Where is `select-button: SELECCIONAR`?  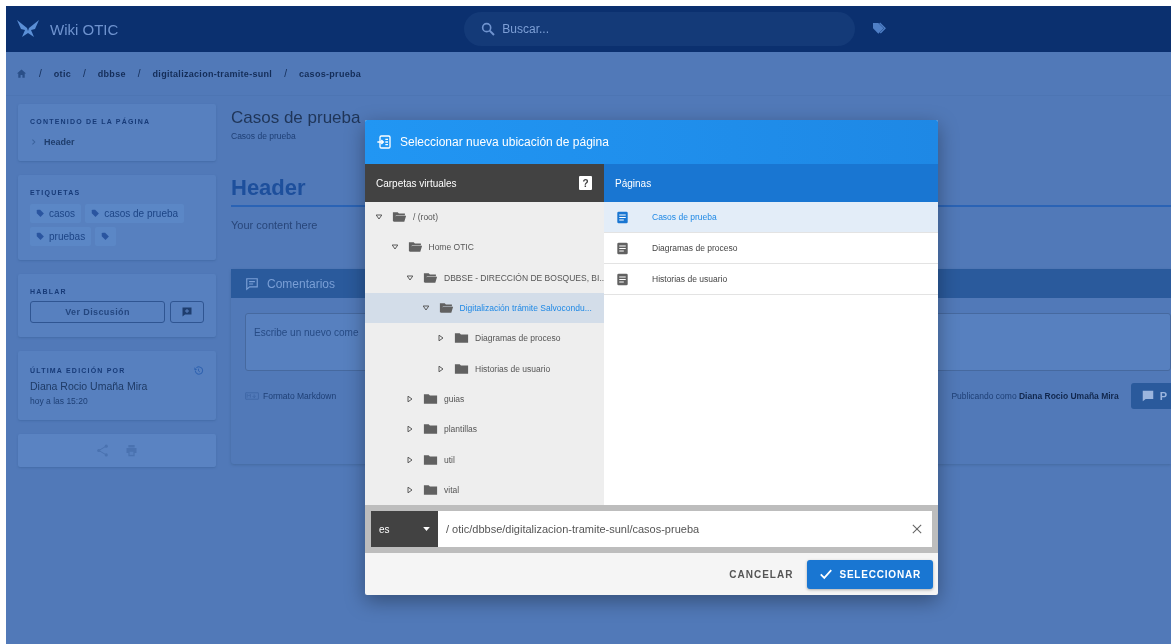 select-button: SELECCIONAR is located at coordinates (870, 574).